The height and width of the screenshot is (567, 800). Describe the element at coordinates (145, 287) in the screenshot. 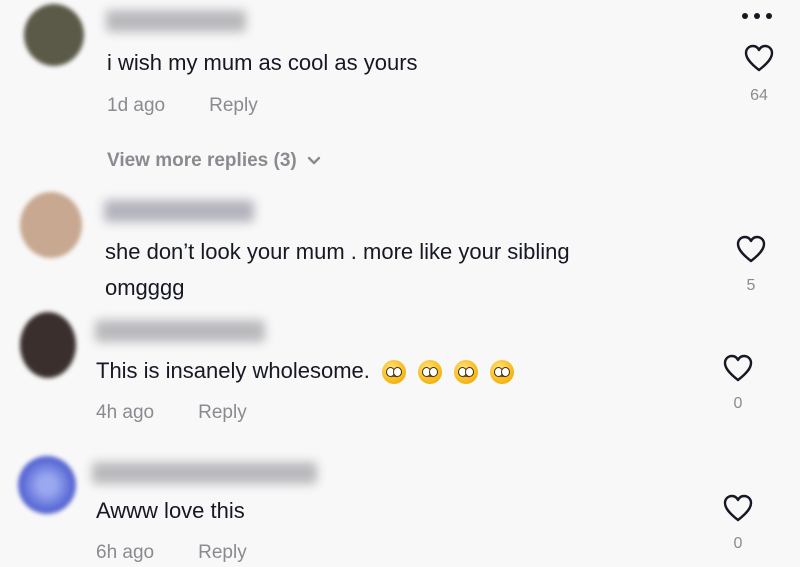

I see `comment-text-line2: omgggg` at that location.